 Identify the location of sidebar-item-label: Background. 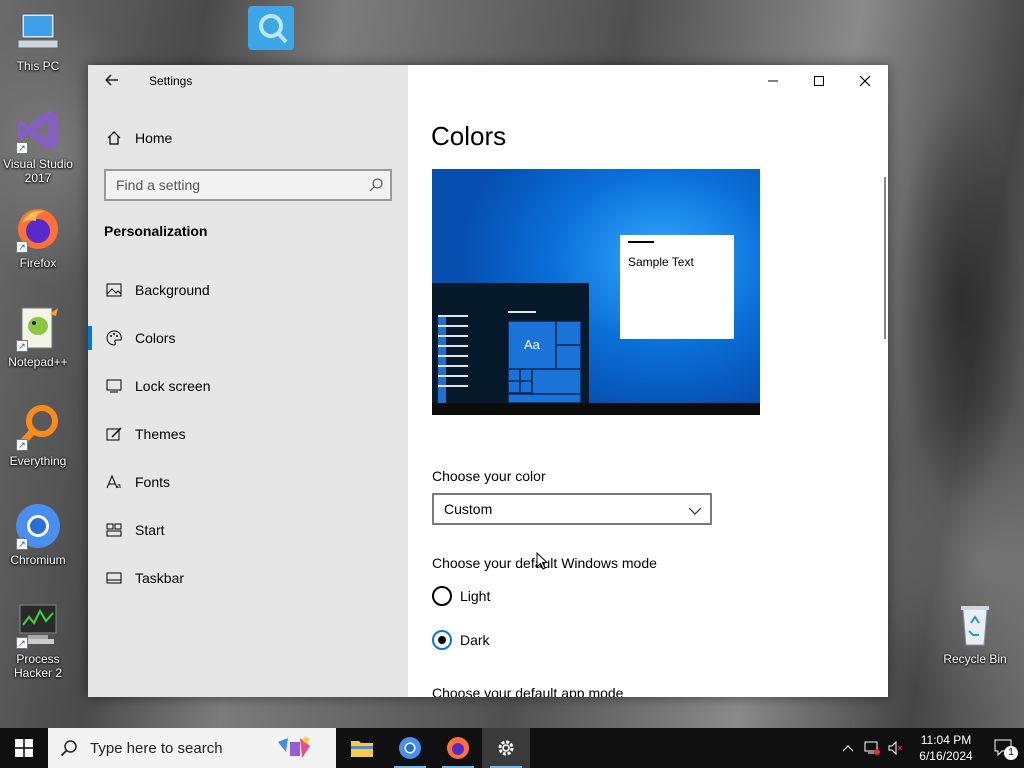
(172, 290).